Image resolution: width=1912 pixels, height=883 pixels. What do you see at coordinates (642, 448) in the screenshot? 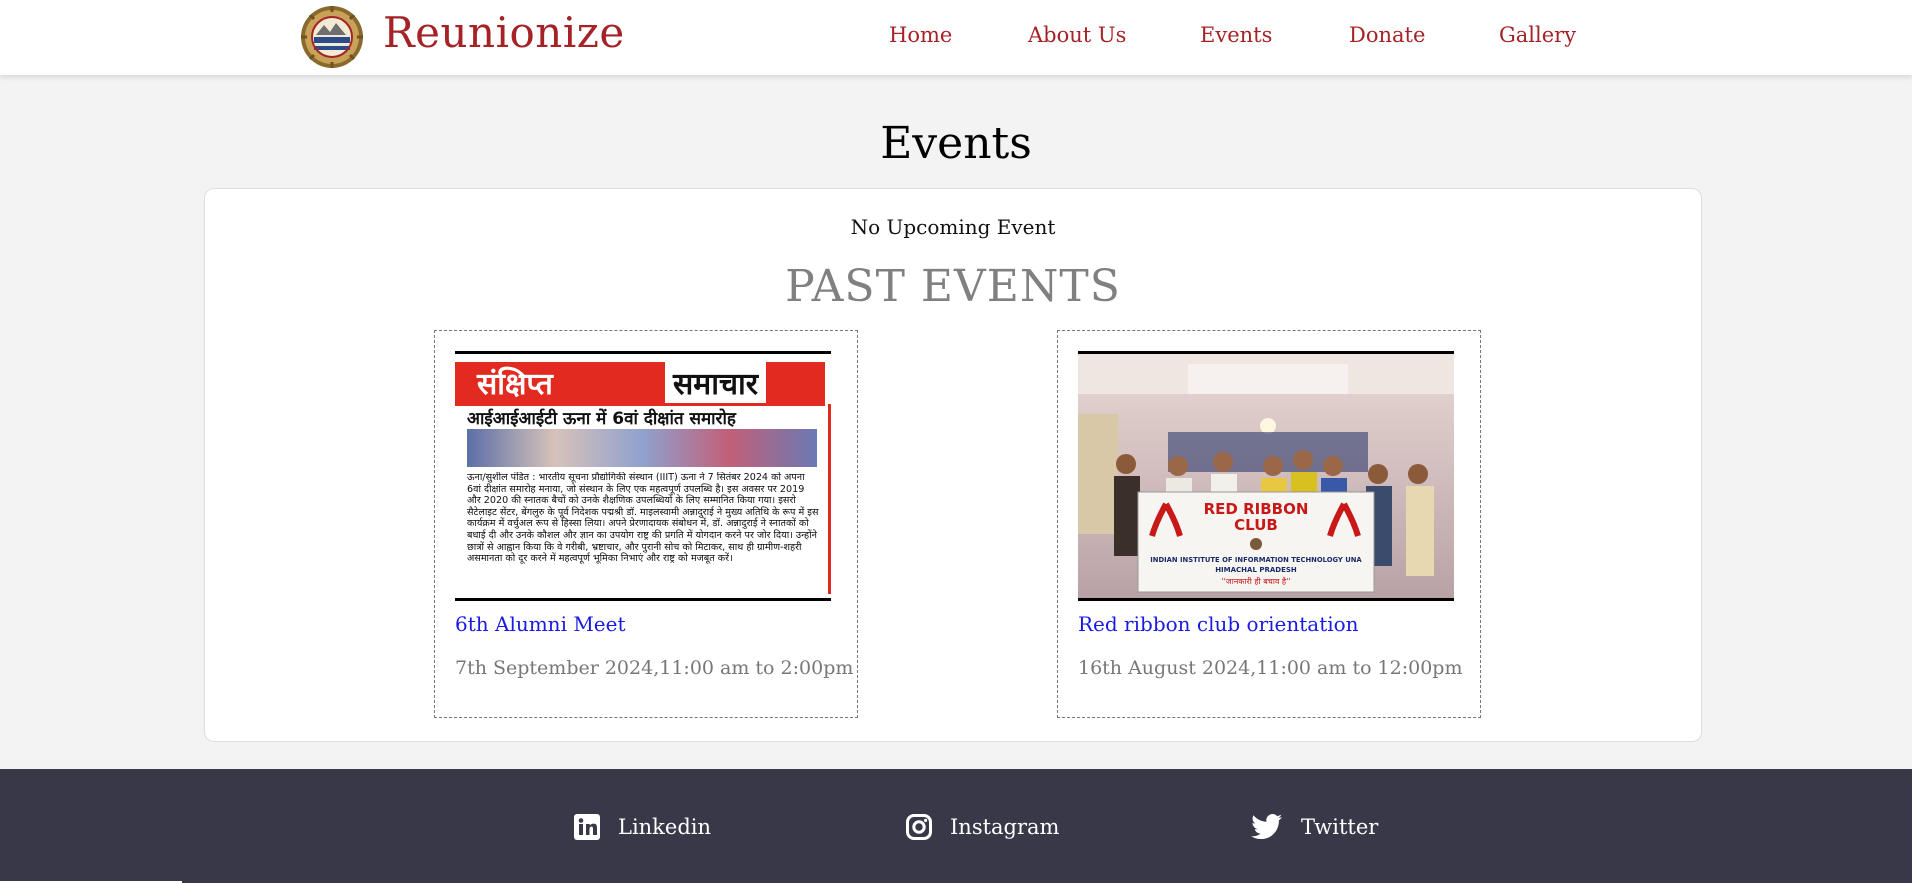
I see `clipping-photo` at bounding box center [642, 448].